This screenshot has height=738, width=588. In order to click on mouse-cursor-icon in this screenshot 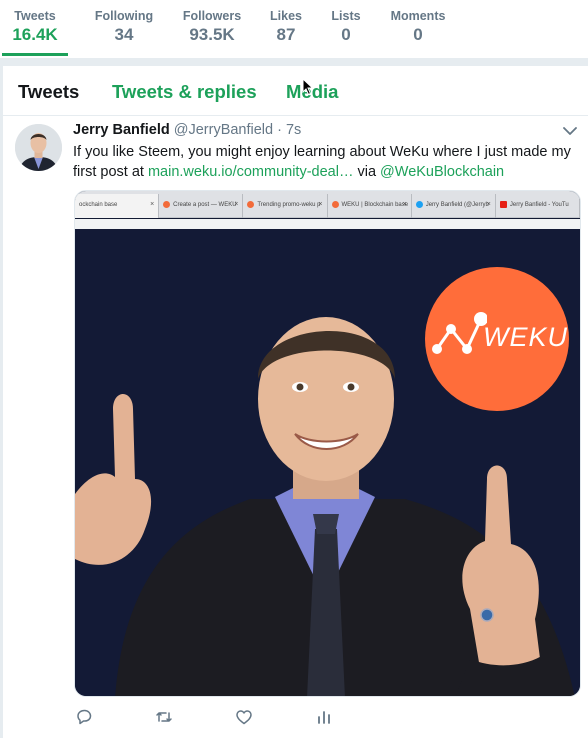, I will do `click(308, 87)`.